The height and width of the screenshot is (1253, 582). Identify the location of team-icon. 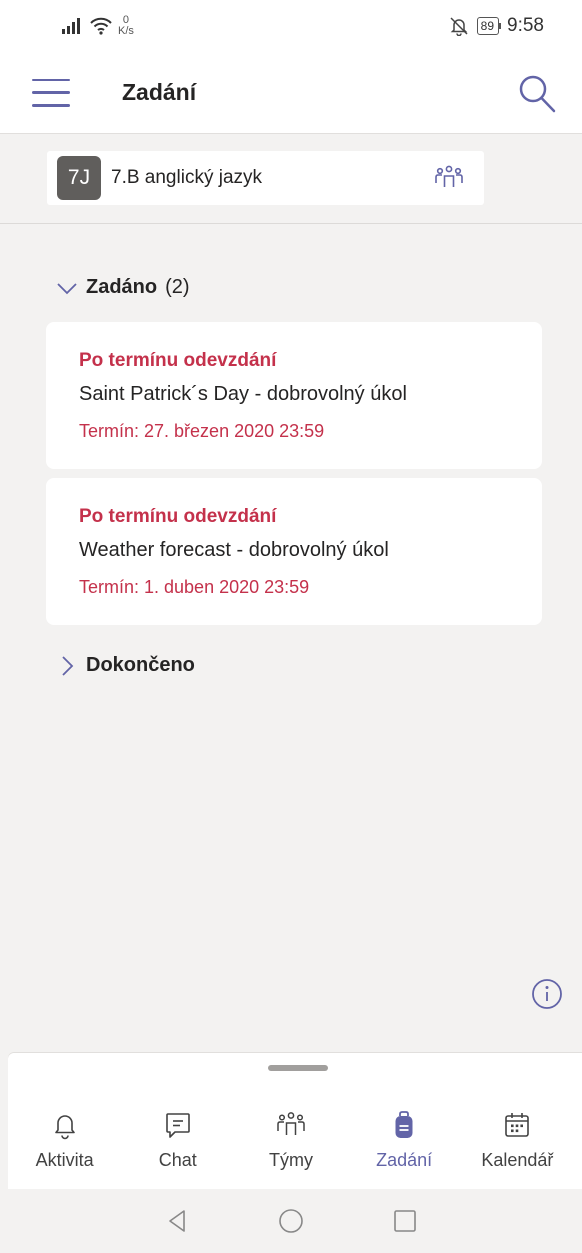
(449, 178).